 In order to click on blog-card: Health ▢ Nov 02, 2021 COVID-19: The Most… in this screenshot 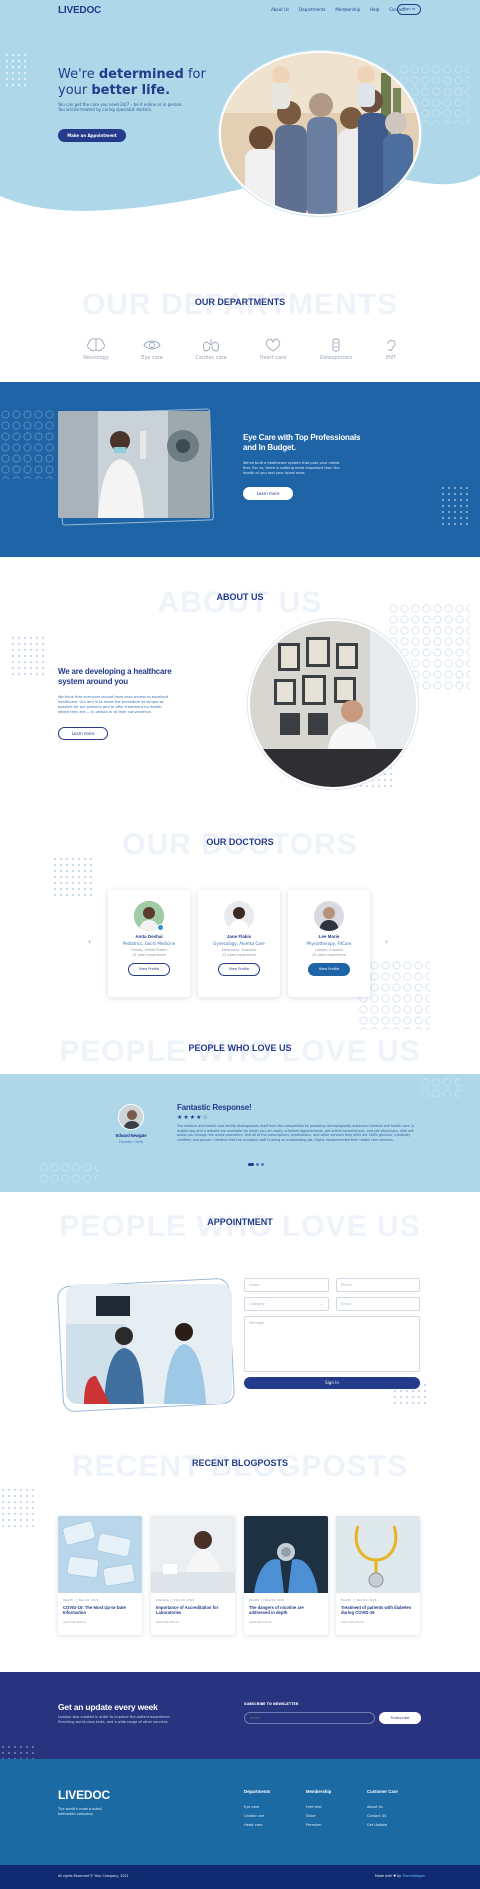, I will do `click(100, 1575)`.